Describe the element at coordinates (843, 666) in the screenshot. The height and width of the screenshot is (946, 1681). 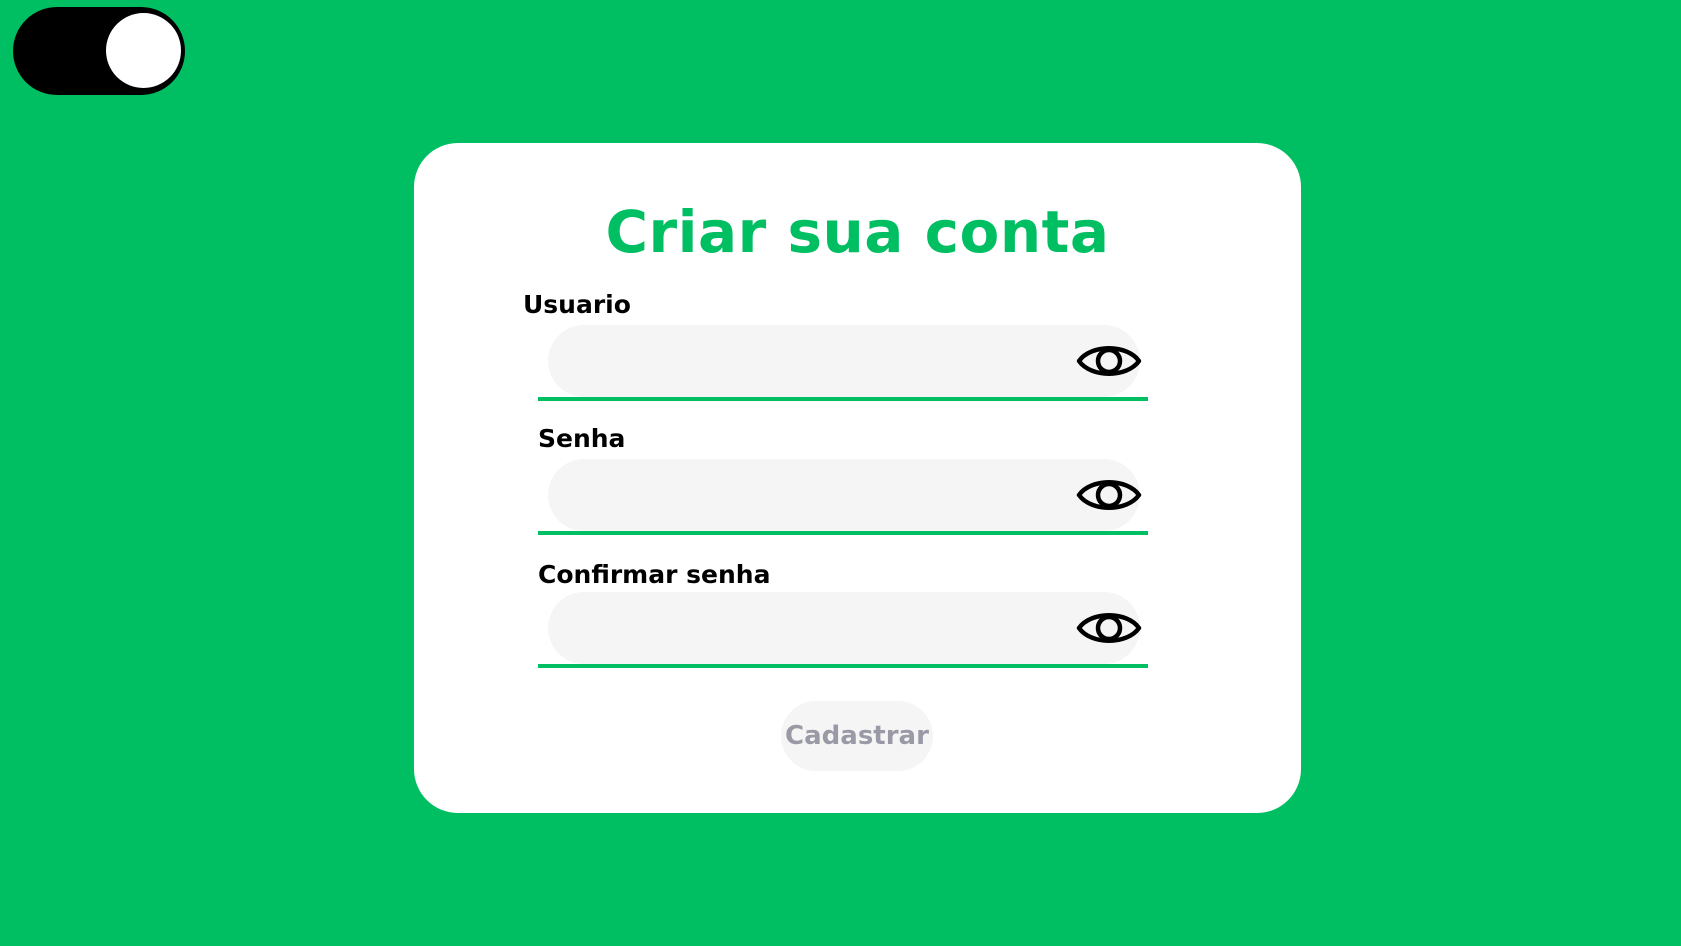
I see `confirm-password-underline` at that location.